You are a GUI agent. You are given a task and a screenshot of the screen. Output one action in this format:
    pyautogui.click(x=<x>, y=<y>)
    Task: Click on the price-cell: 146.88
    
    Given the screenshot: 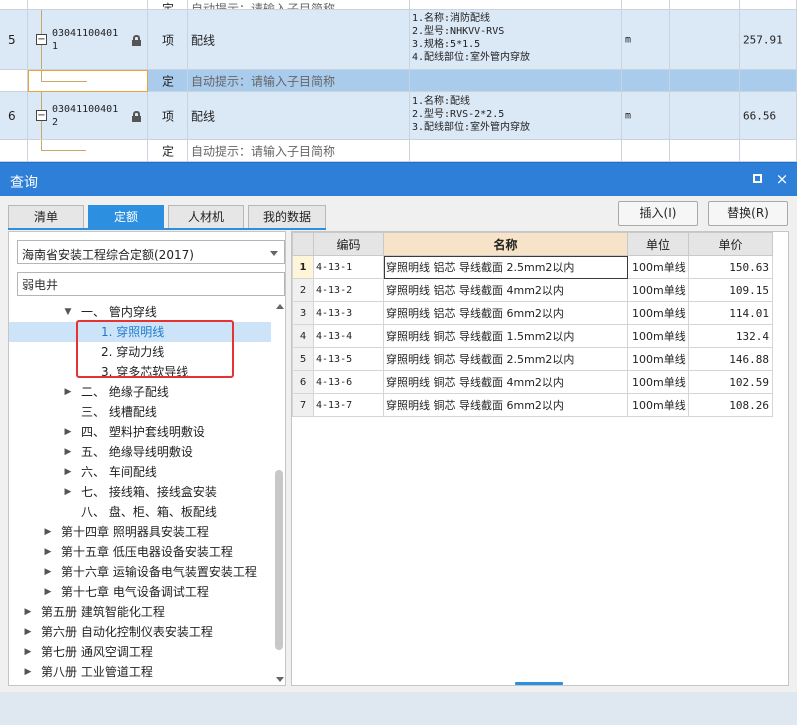 What is the action you would take?
    pyautogui.click(x=730, y=359)
    